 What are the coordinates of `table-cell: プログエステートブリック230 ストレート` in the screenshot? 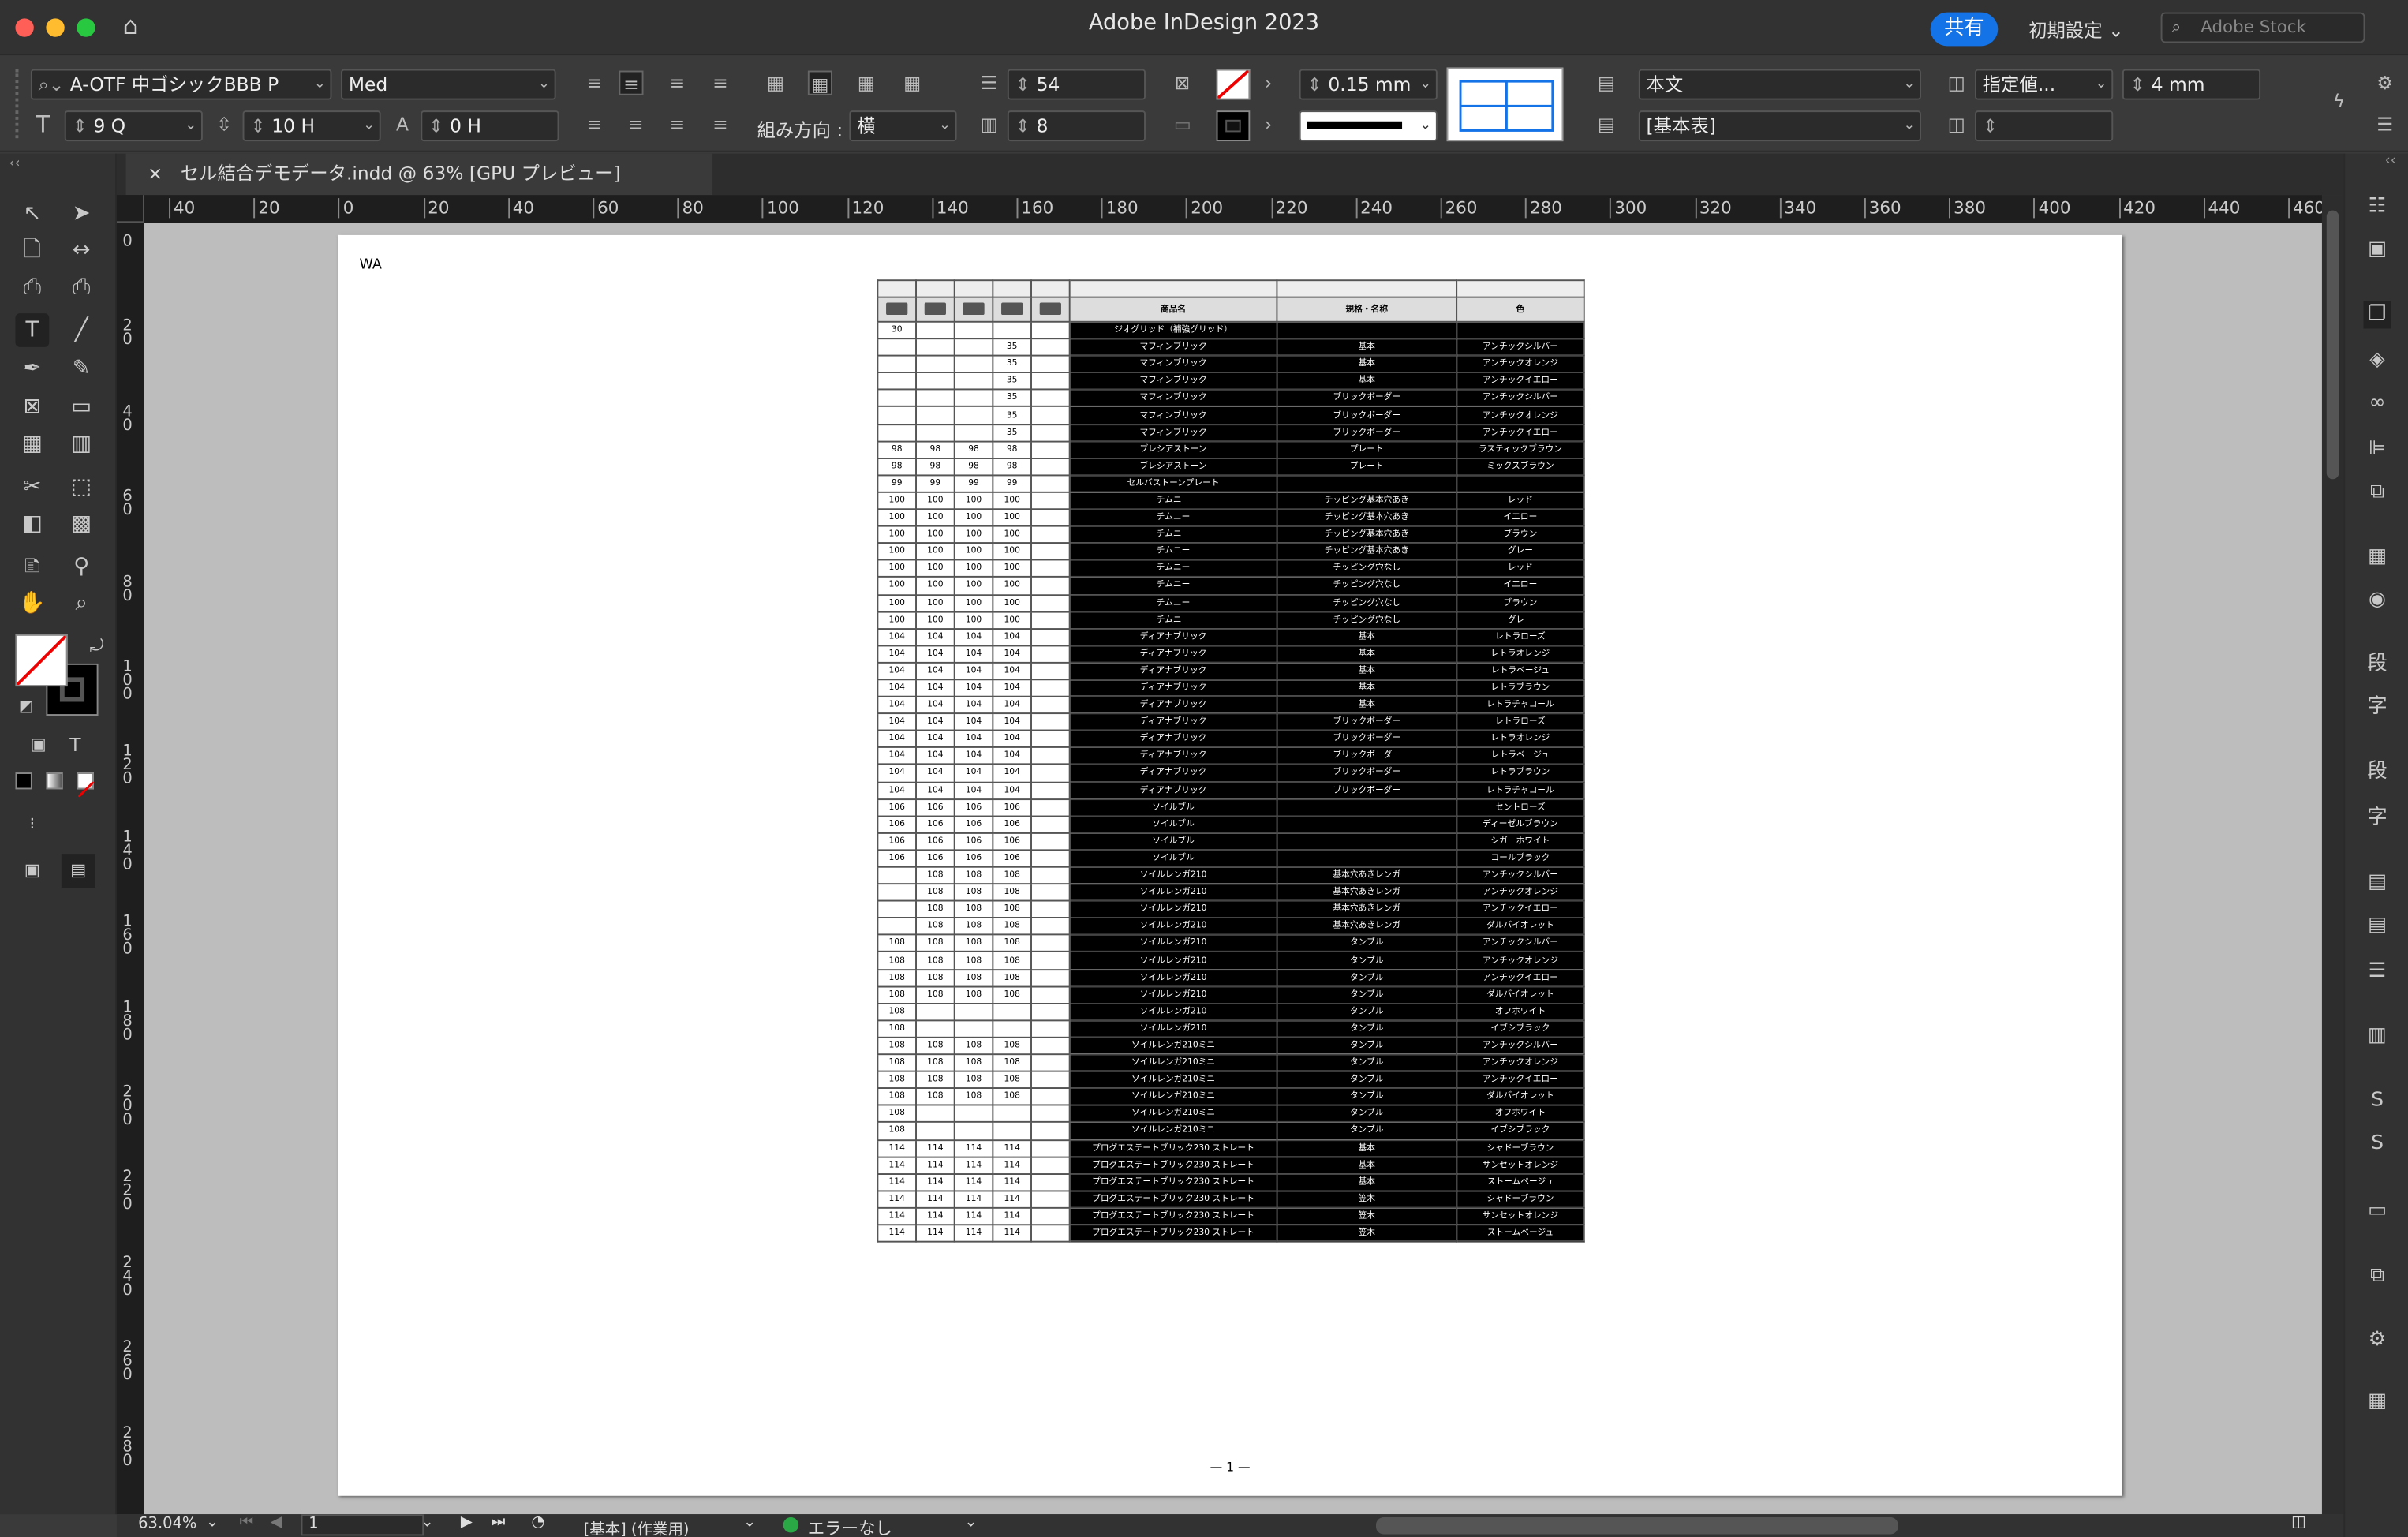 It's located at (1173, 1165).